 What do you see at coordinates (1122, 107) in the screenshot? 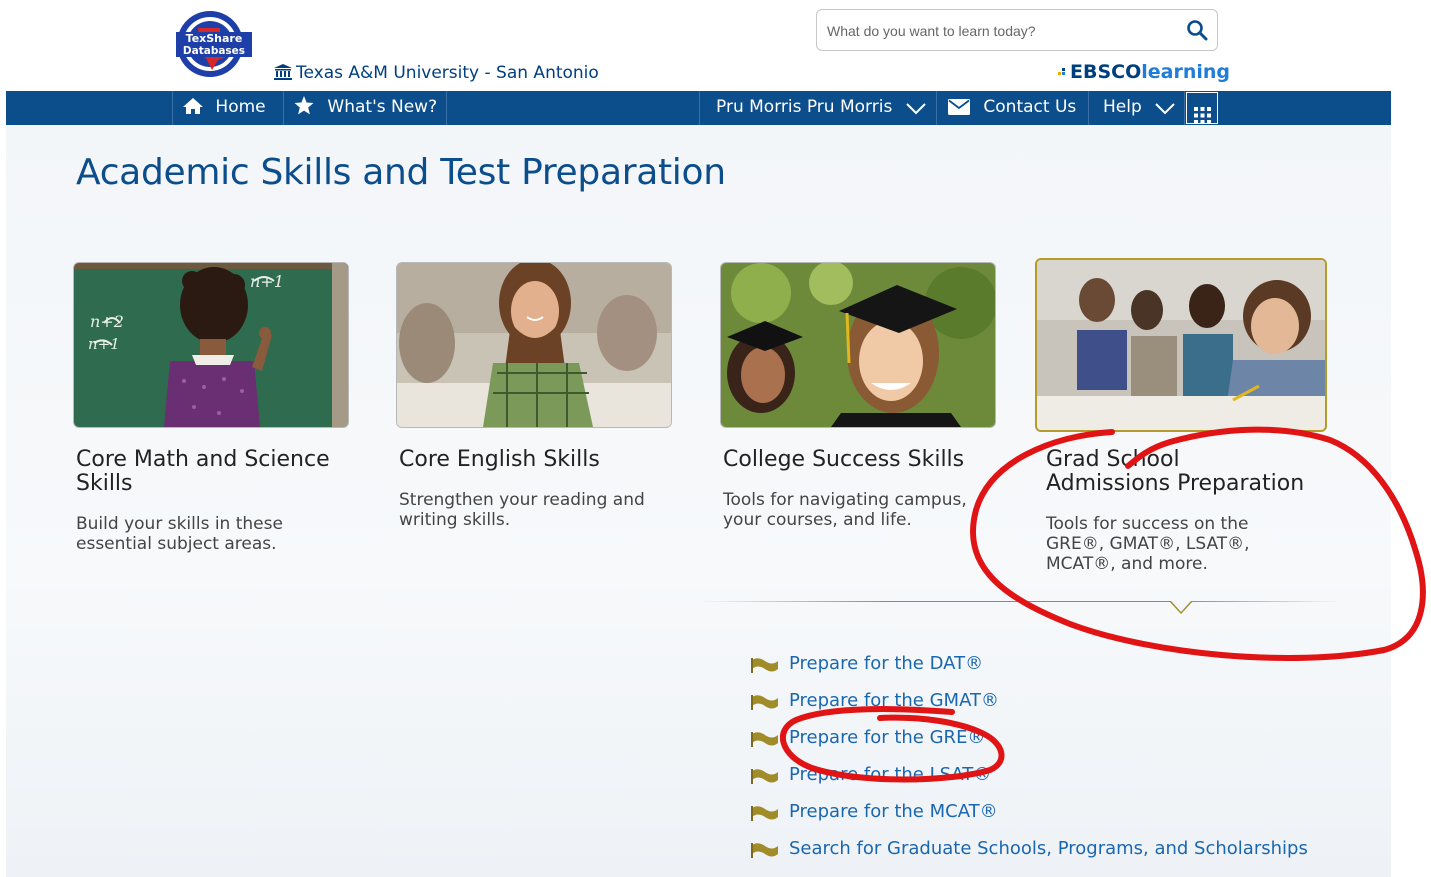
I see `nav-help-label: Help` at bounding box center [1122, 107].